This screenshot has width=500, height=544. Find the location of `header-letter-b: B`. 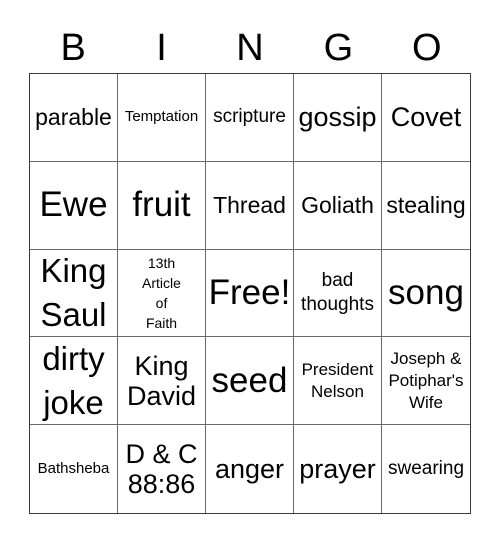

header-letter-b: B is located at coordinates (73, 48).